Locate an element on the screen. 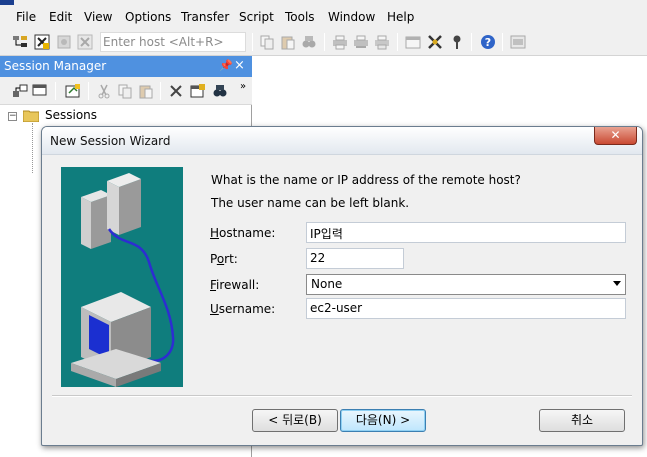  menu-file: File is located at coordinates (26, 17).